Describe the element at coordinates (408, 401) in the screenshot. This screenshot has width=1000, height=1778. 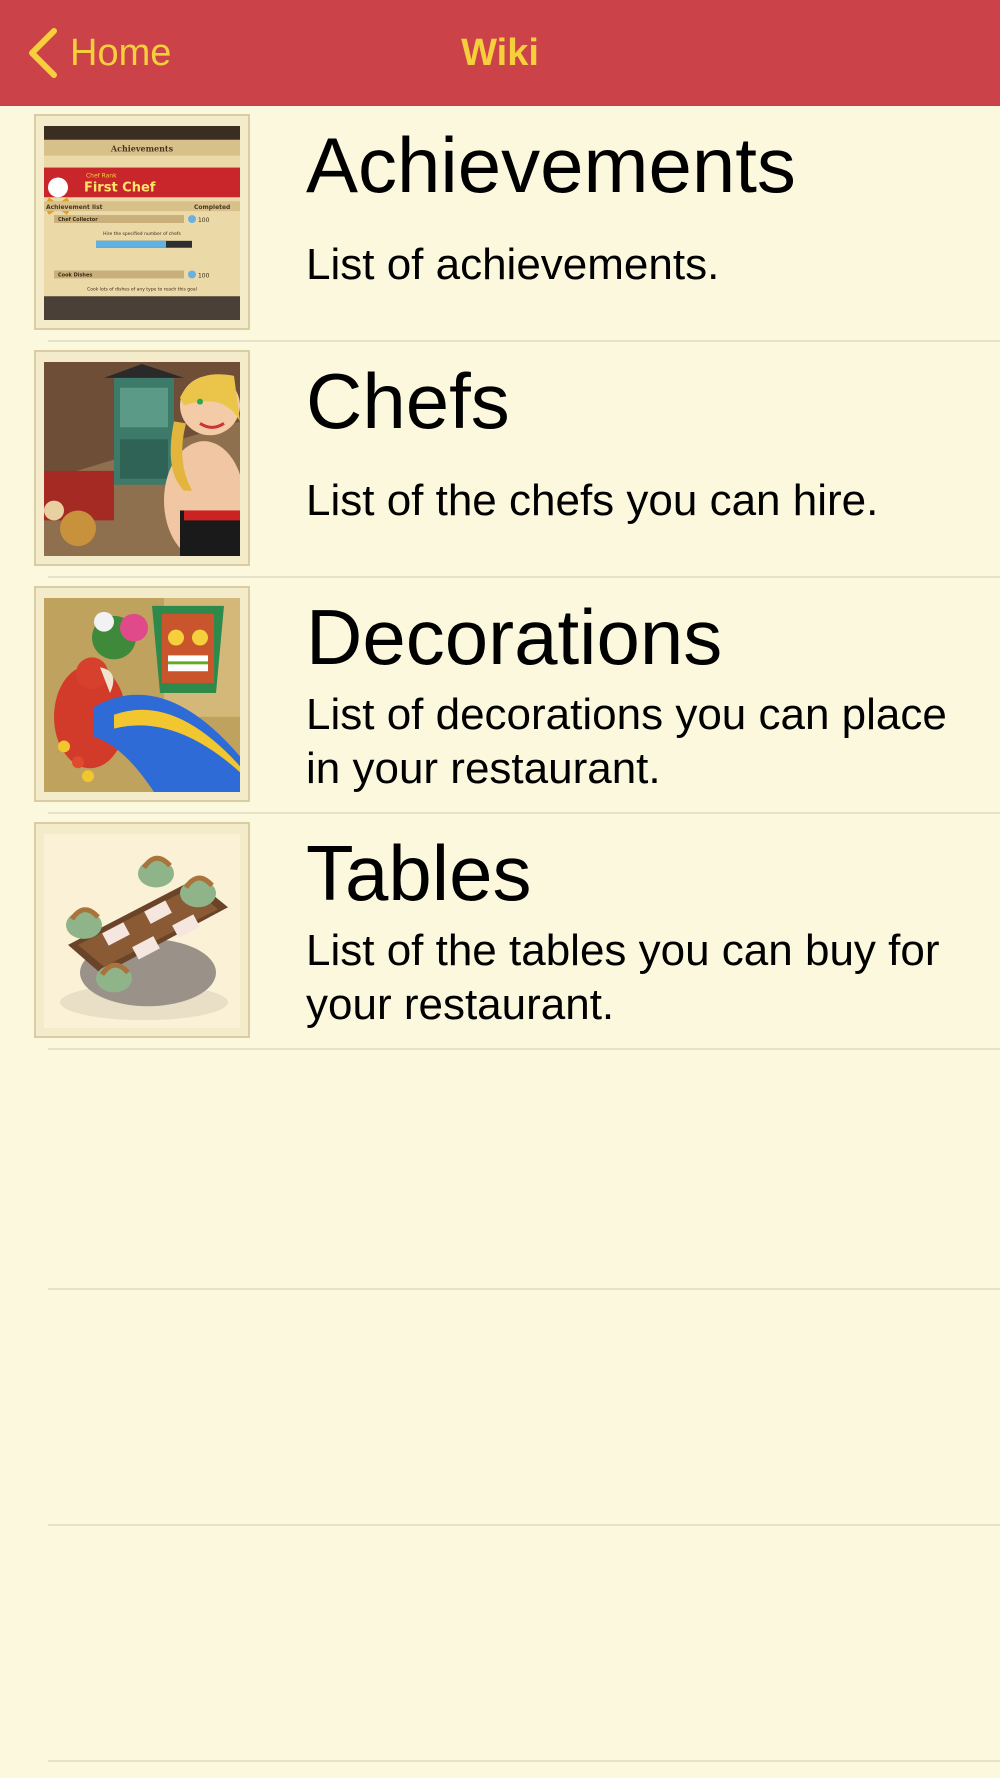
I see `item-title: Chefs` at that location.